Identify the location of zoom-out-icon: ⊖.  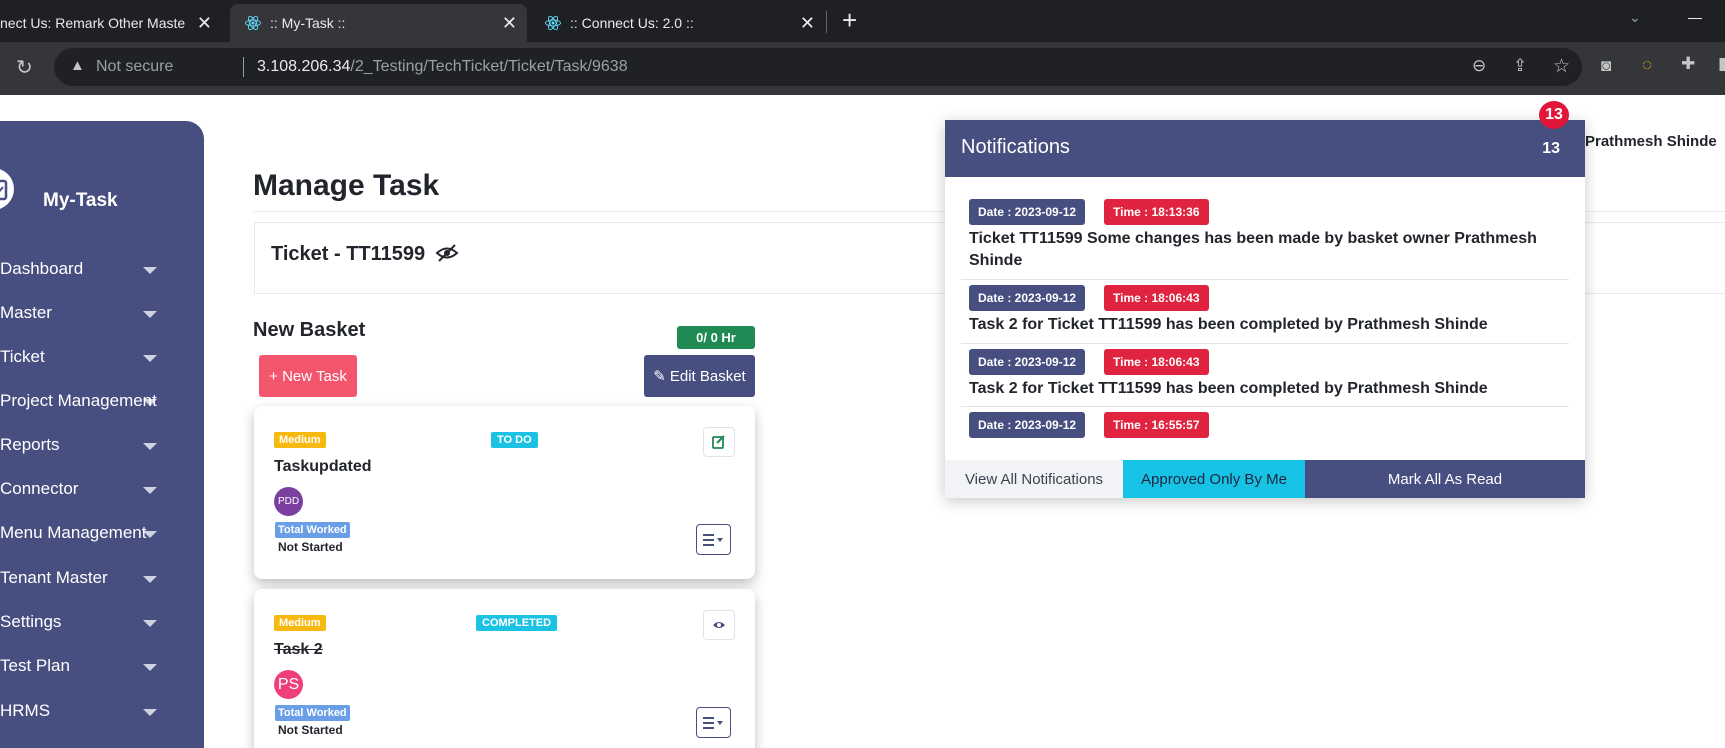
(1479, 66).